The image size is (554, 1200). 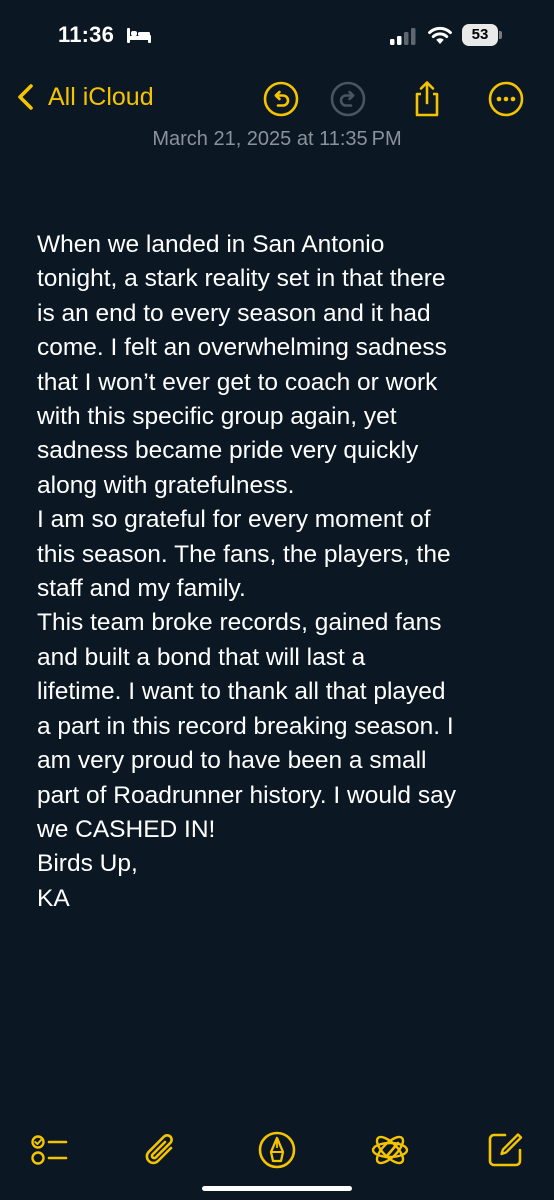 I want to click on share-button, so click(x=427, y=99).